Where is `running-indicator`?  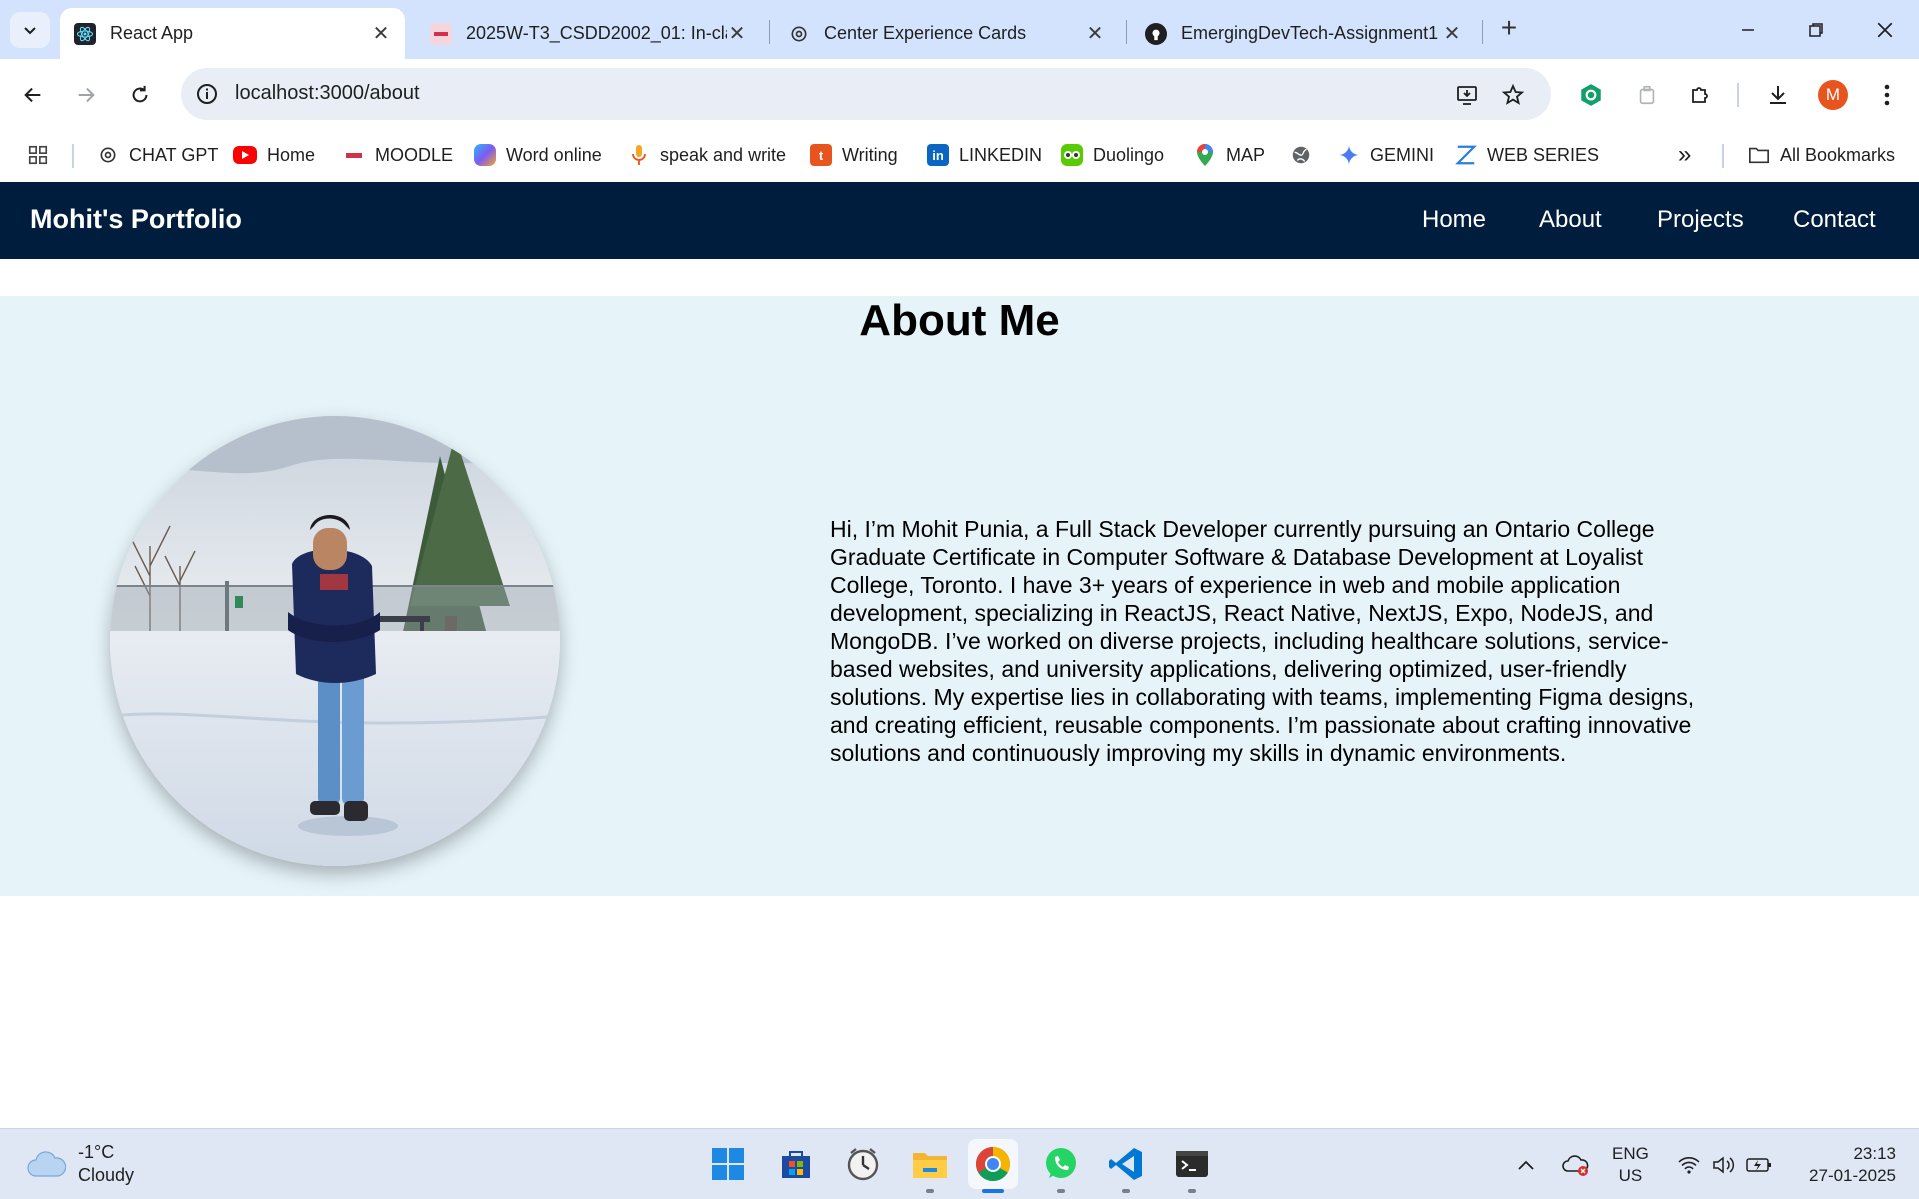
running-indicator is located at coordinates (930, 1191).